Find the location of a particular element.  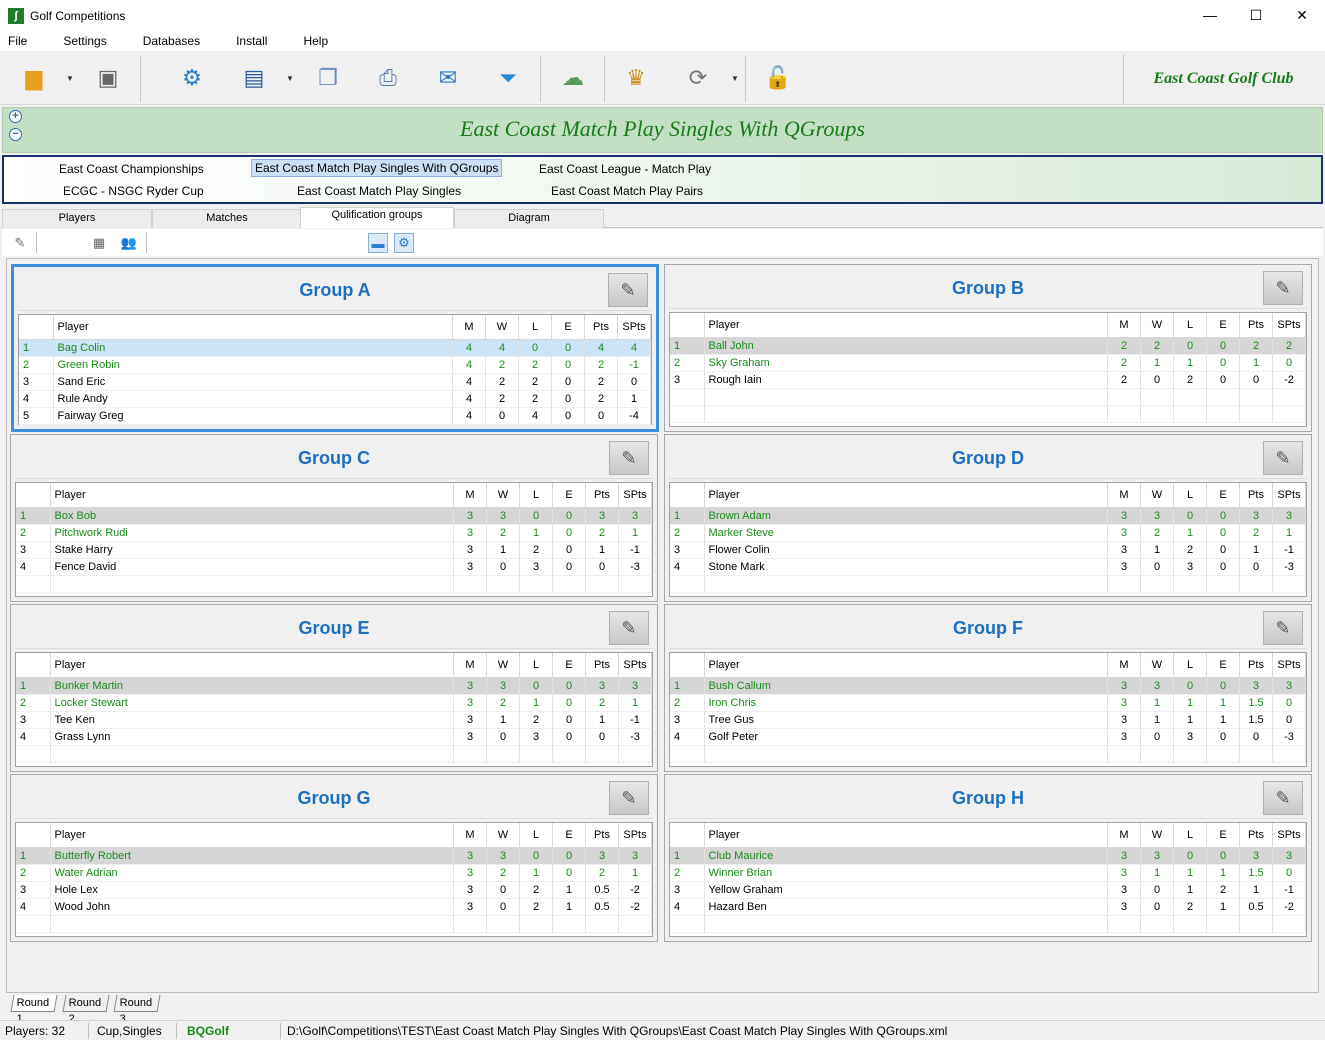

sync-dropdown-icon: ▼ is located at coordinates (735, 78).